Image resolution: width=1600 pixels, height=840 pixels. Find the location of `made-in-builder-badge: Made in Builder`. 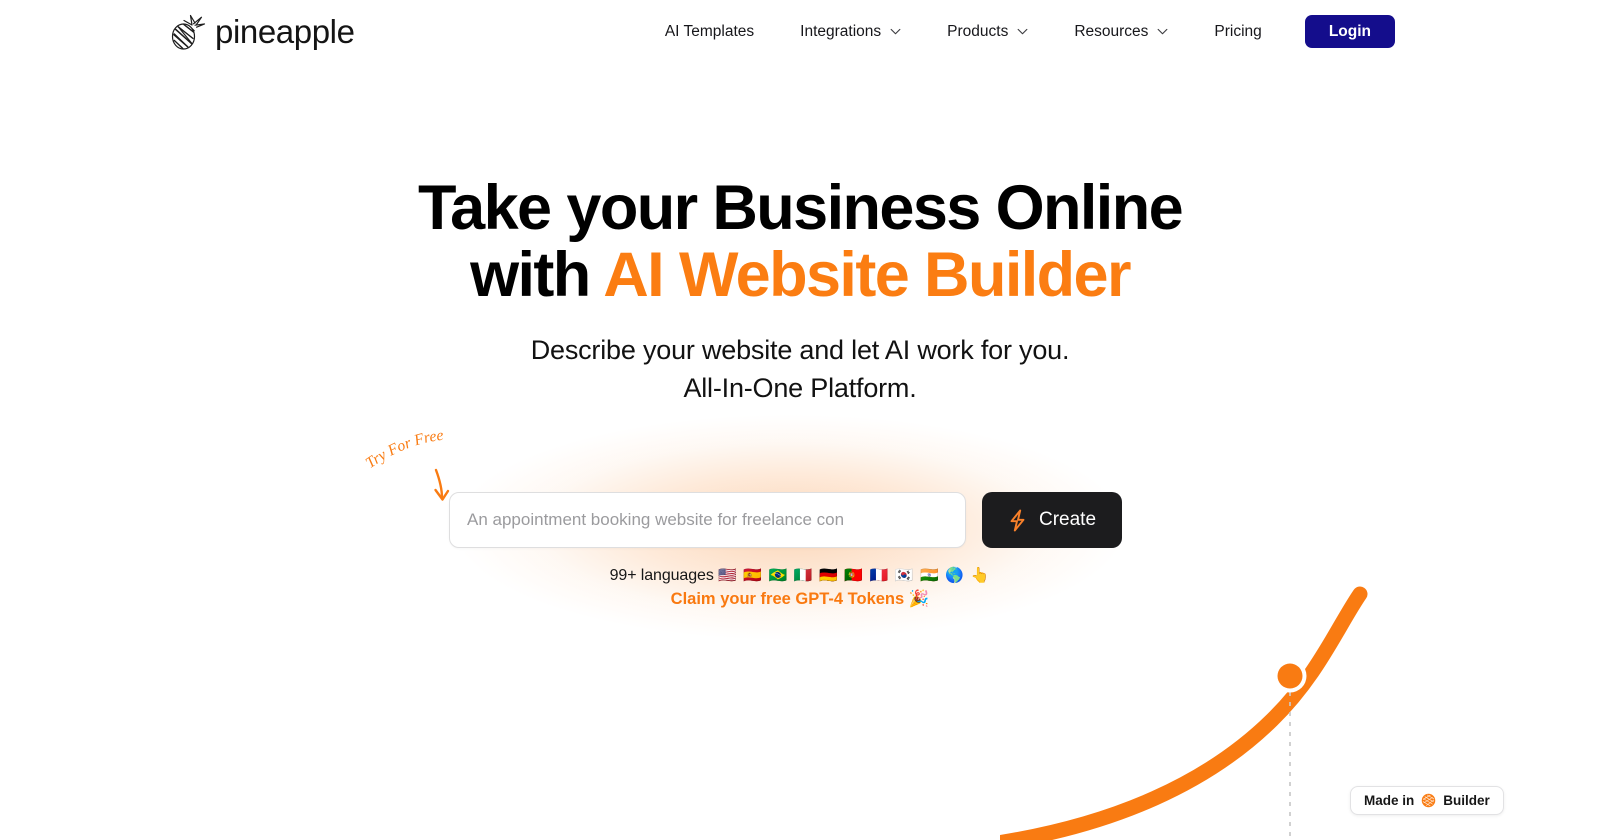

made-in-builder-badge: Made in Builder is located at coordinates (1427, 800).